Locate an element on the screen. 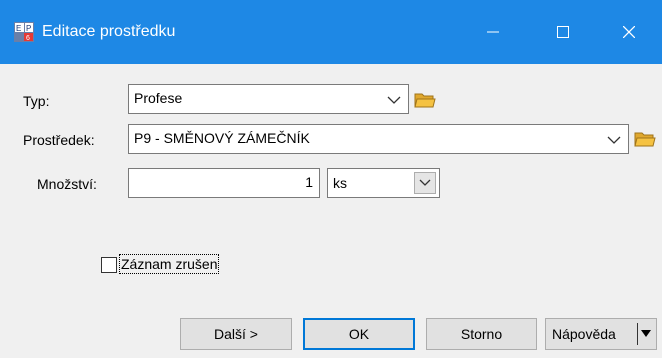 Image resolution: width=662 pixels, height=358 pixels. window-title: Editace prostředku is located at coordinates (109, 31).